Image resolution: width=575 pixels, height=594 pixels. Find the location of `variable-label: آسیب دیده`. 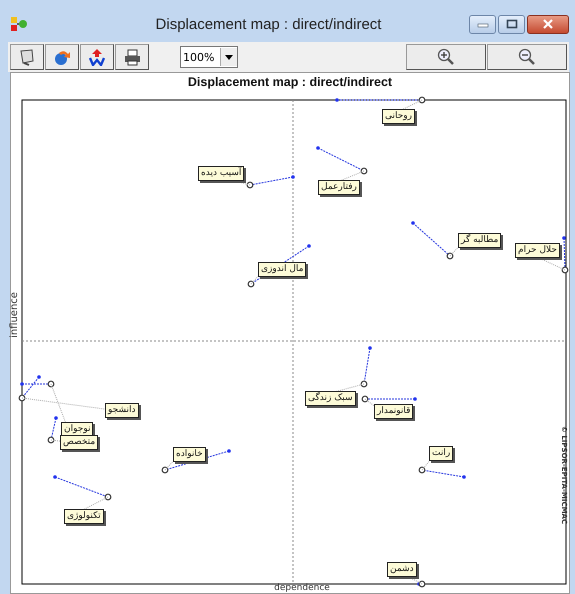

variable-label: آسیب دیده is located at coordinates (221, 173).